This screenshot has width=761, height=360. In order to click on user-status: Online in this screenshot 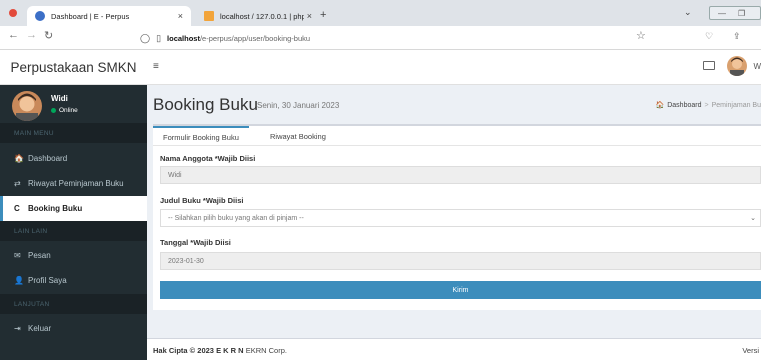, I will do `click(64, 110)`.